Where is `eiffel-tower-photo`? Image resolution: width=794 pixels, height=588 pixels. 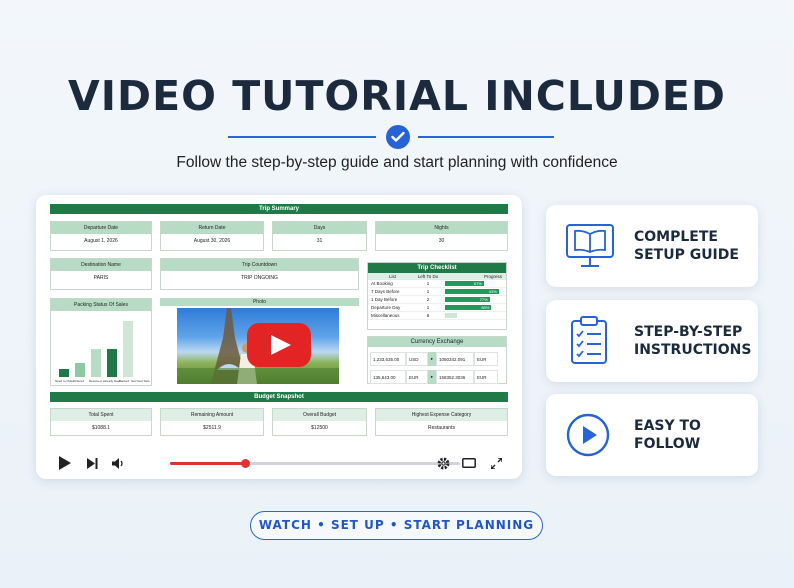
eiffel-tower-photo is located at coordinates (258, 346).